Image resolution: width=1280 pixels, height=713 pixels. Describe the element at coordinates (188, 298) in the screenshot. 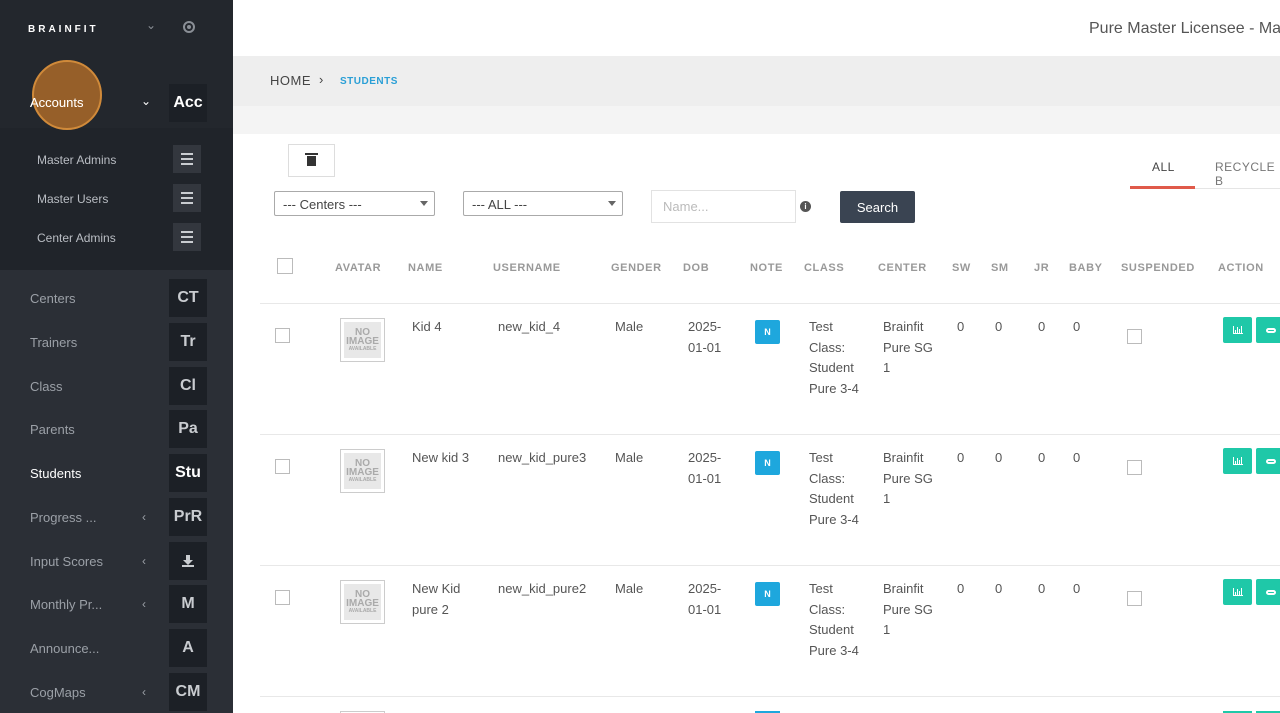

I see `sidebar-tile-centers: CT` at that location.